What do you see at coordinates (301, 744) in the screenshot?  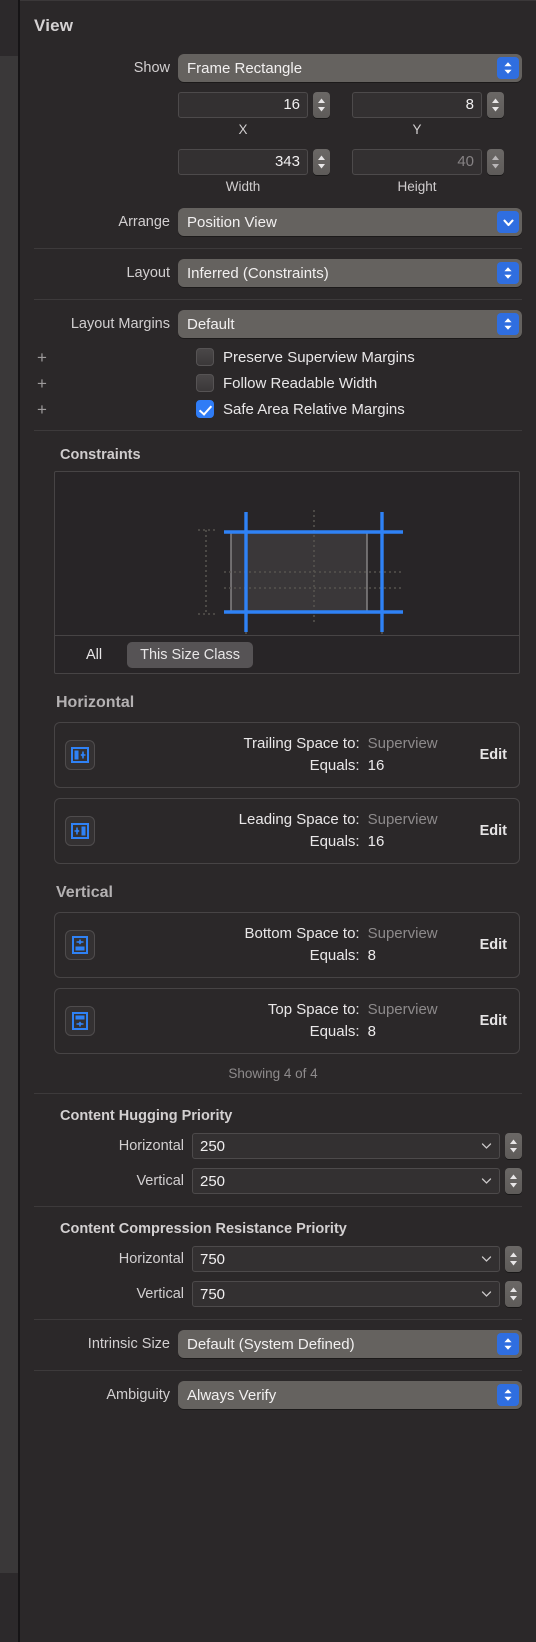 I see `constraint-key: Trailing Space to:` at bounding box center [301, 744].